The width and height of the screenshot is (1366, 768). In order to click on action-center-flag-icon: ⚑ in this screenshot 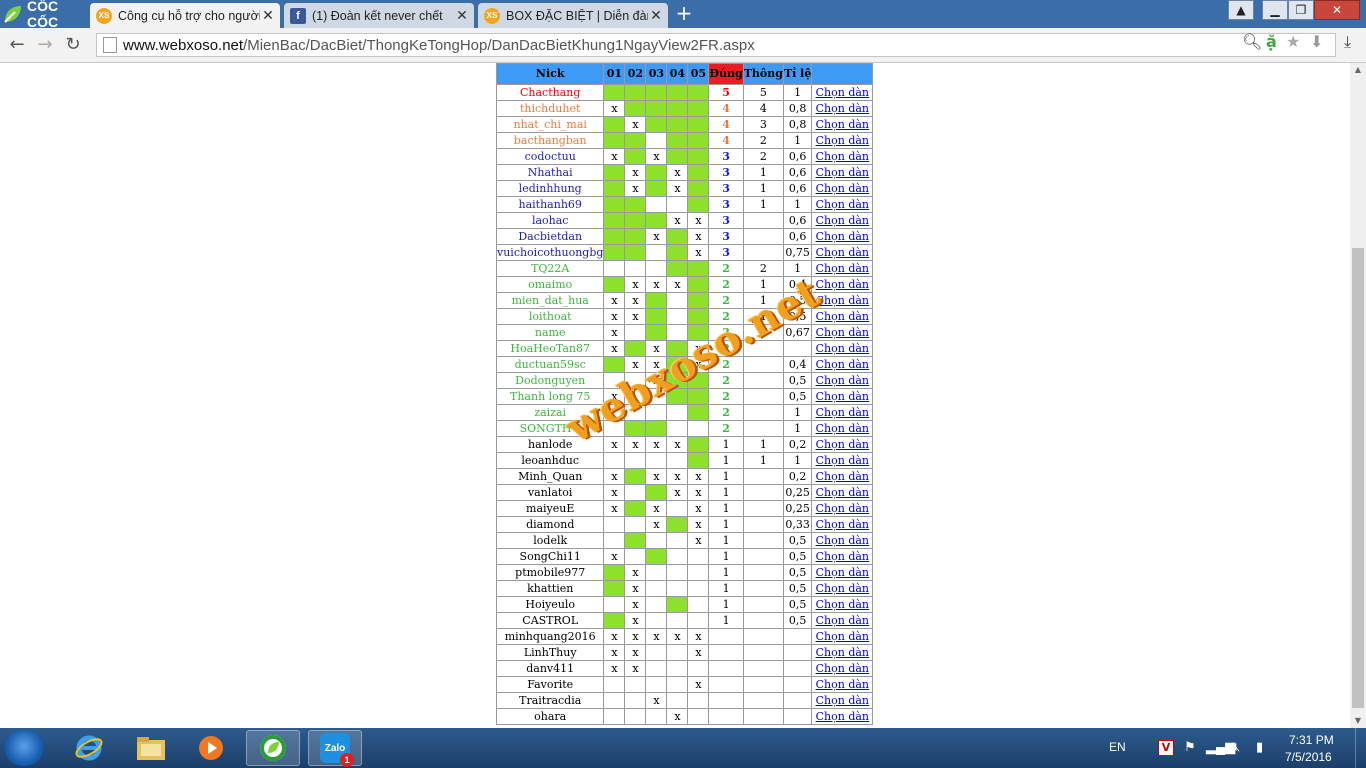, I will do `click(1190, 747)`.